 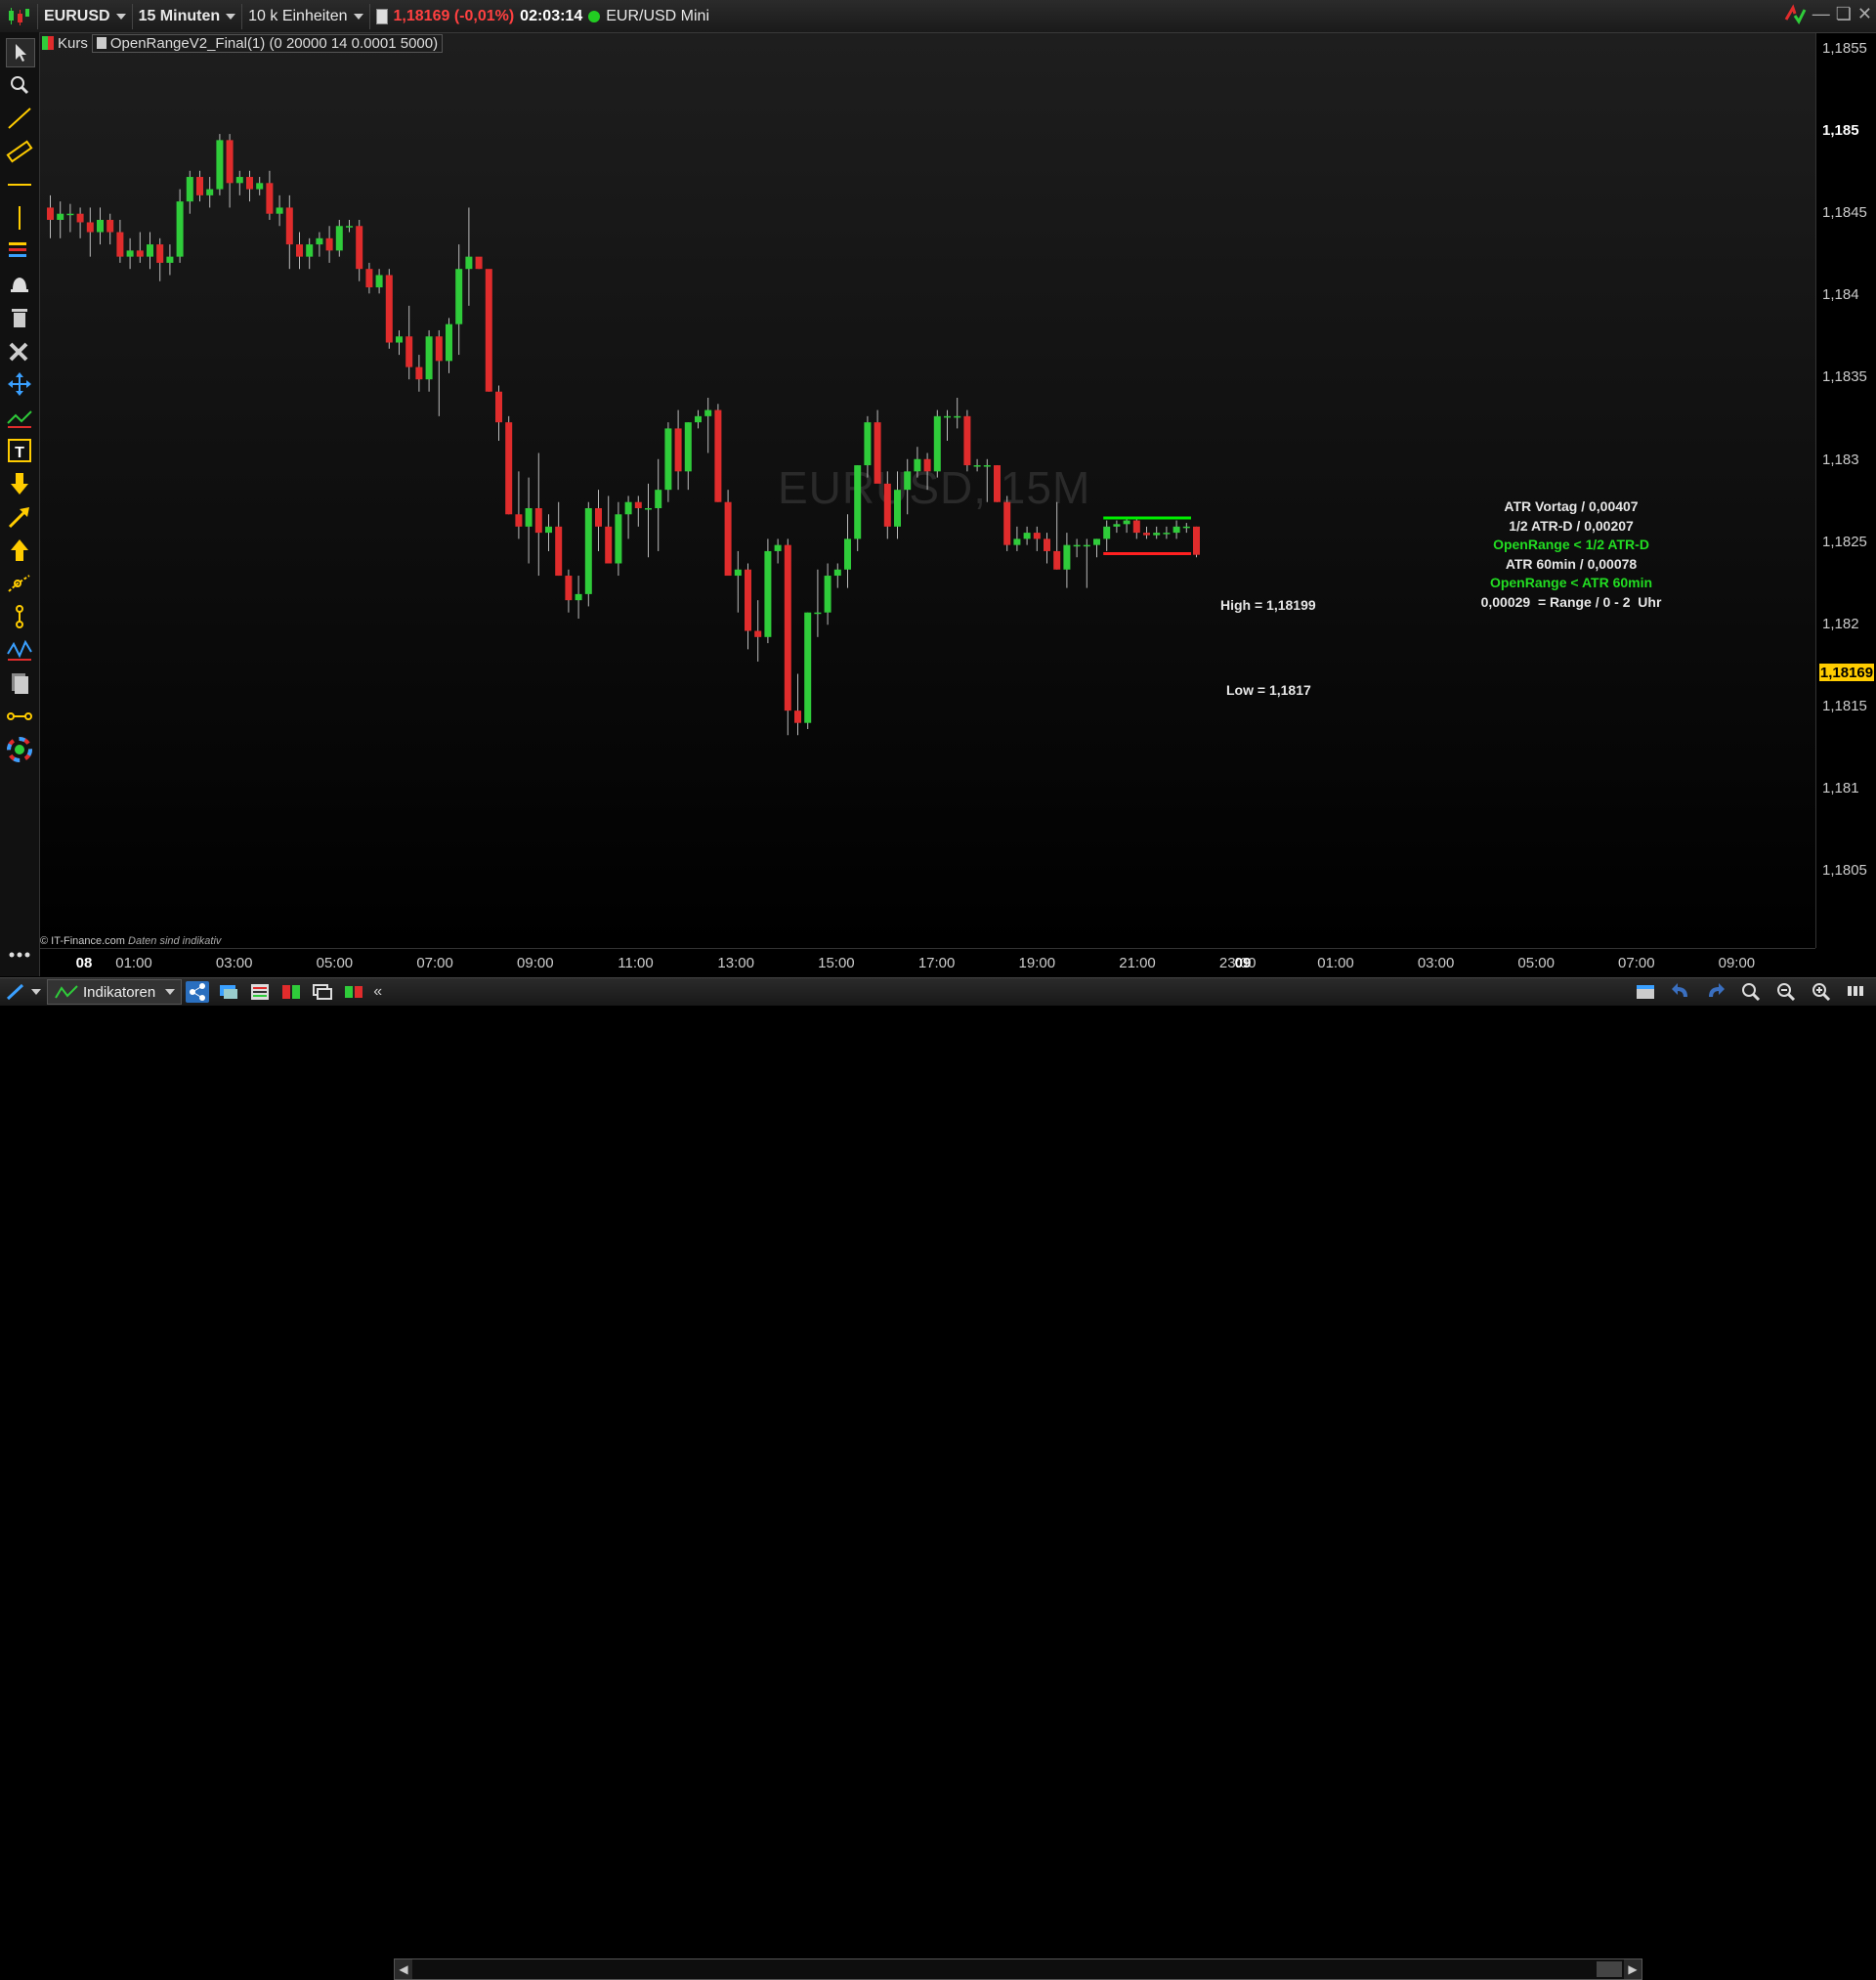 What do you see at coordinates (1715, 991) in the screenshot?
I see `redo-icon` at bounding box center [1715, 991].